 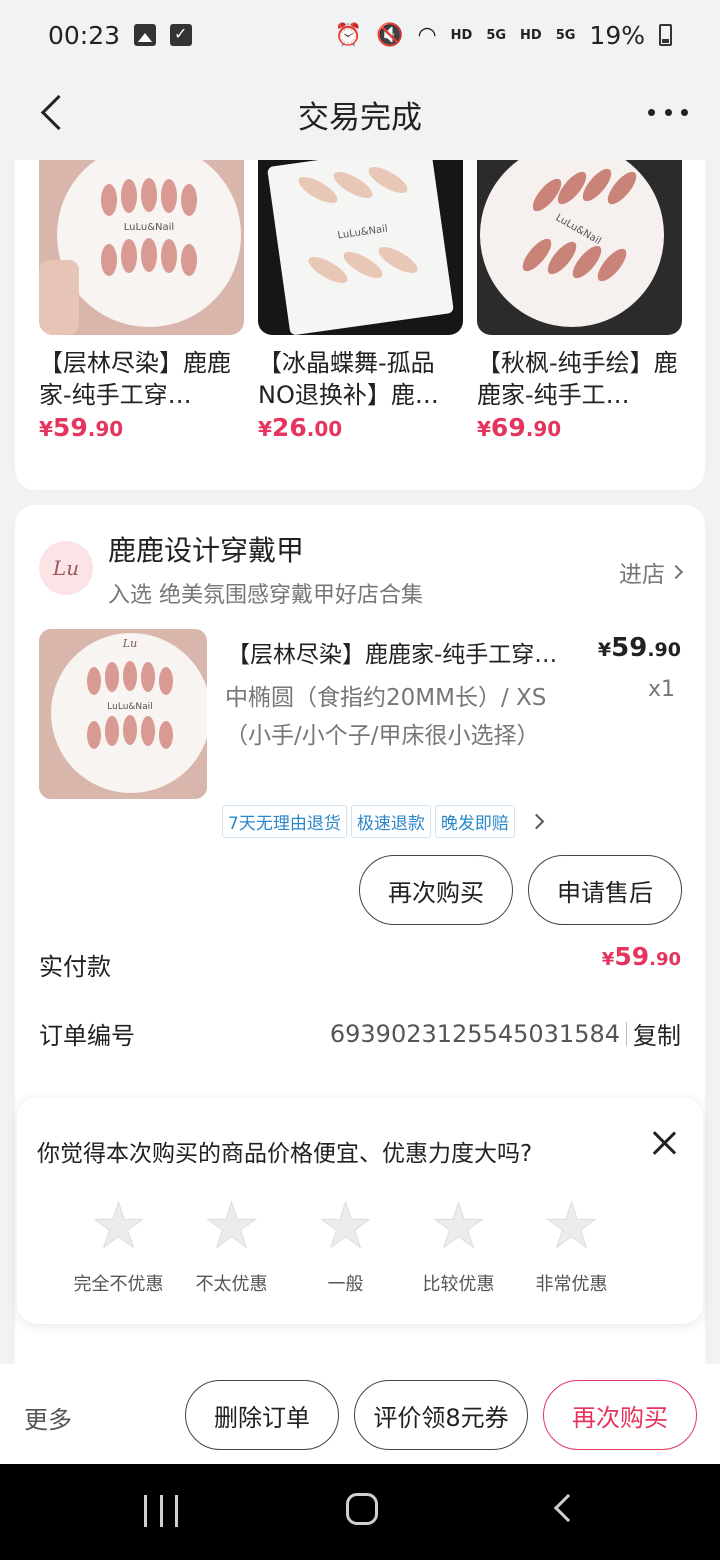 I want to click on review-coupon-button: 评价领8元券, so click(x=441, y=1415).